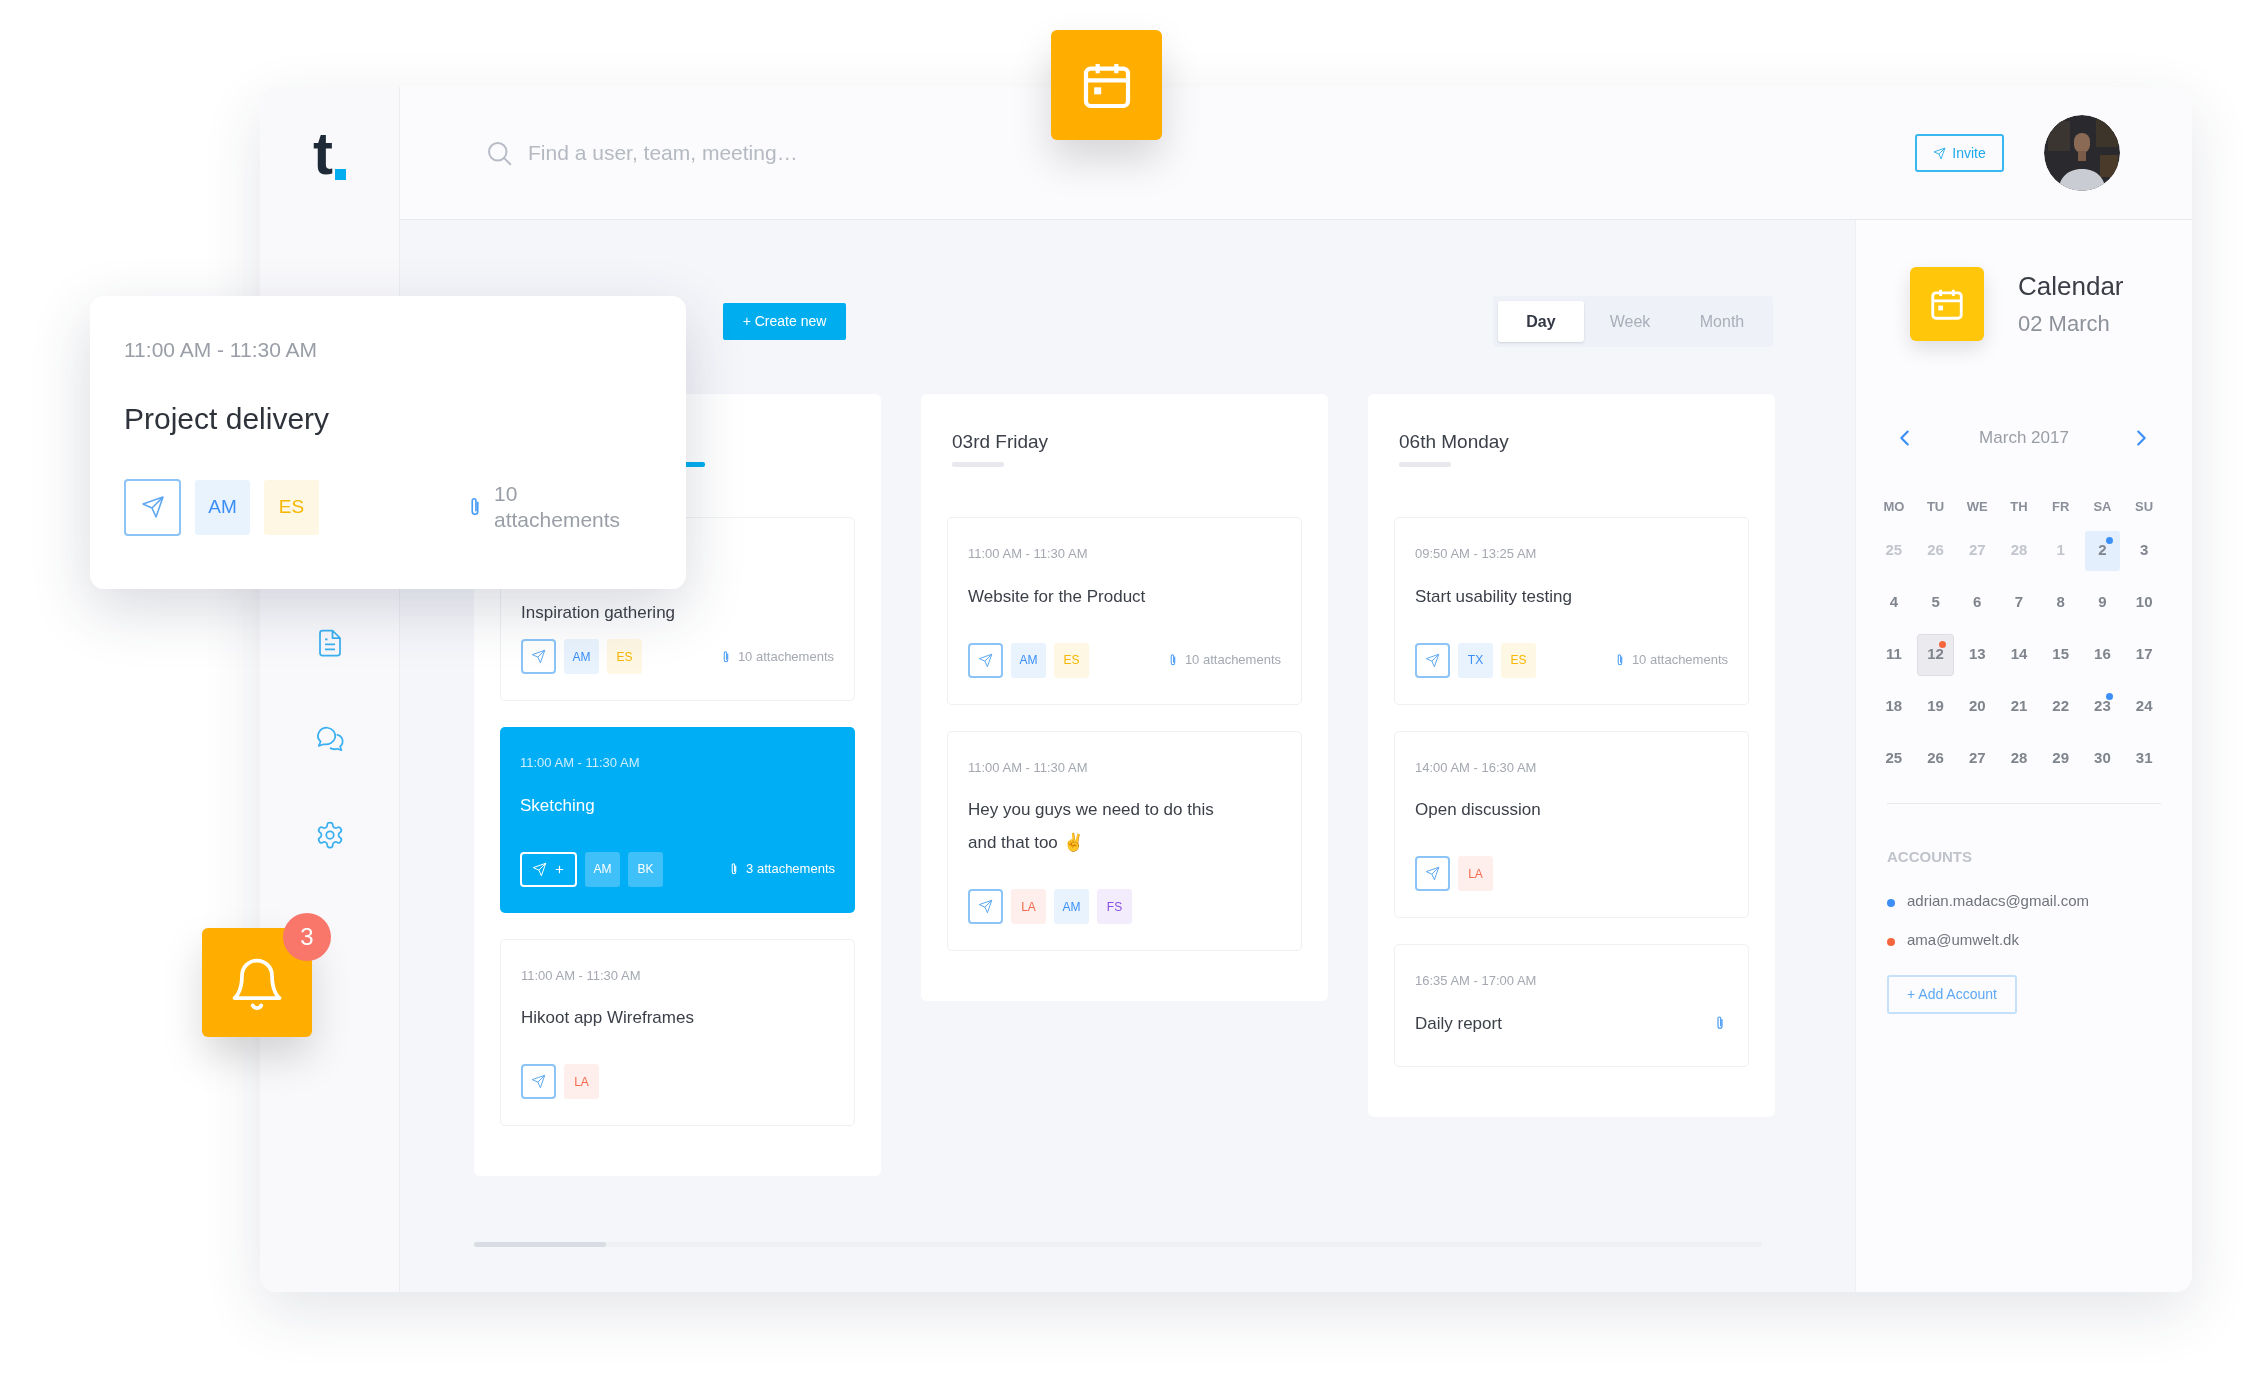  I want to click on month-label: March 2017, so click(2024, 438).